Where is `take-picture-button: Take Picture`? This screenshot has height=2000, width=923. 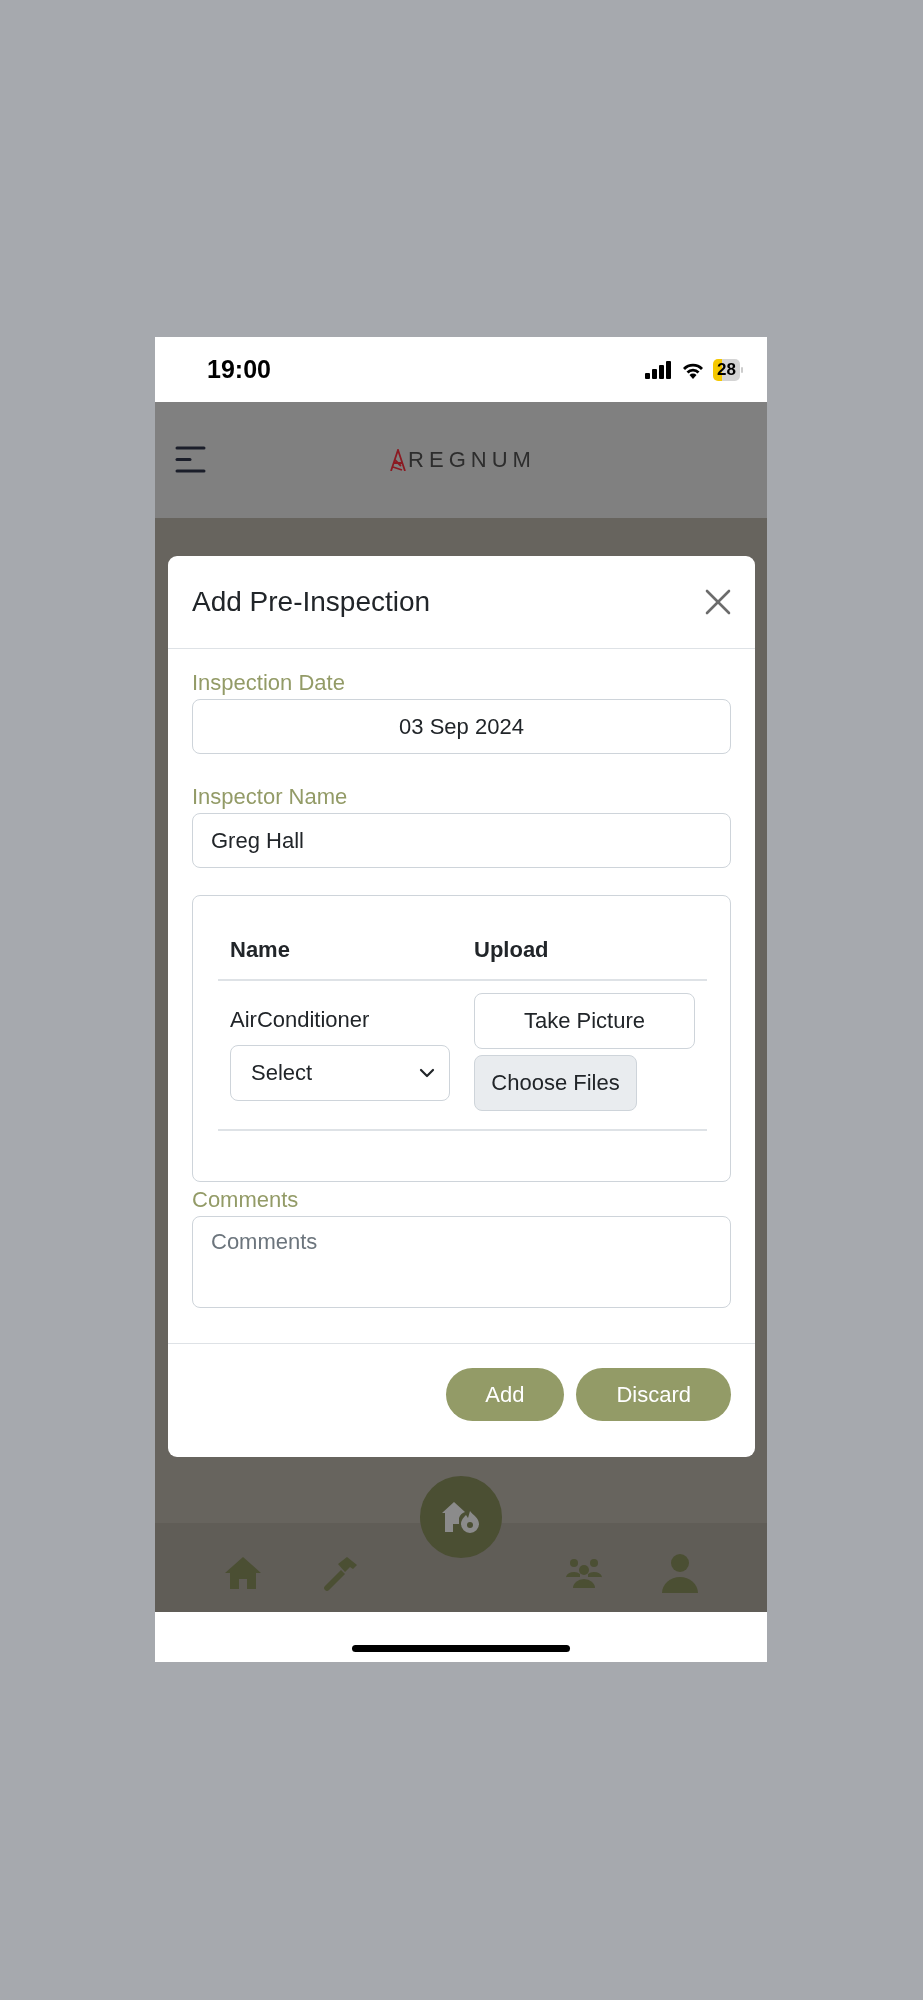 take-picture-button: Take Picture is located at coordinates (584, 1021).